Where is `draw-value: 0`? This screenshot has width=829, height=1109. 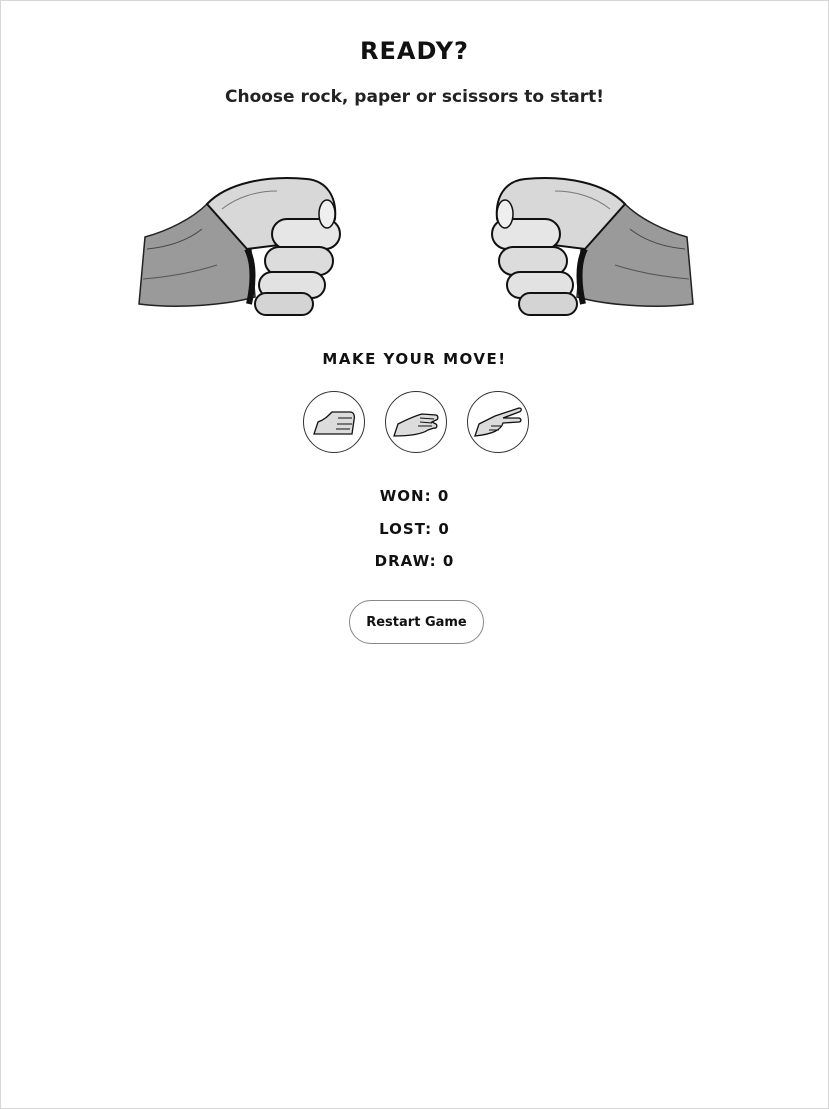
draw-value: 0 is located at coordinates (448, 561).